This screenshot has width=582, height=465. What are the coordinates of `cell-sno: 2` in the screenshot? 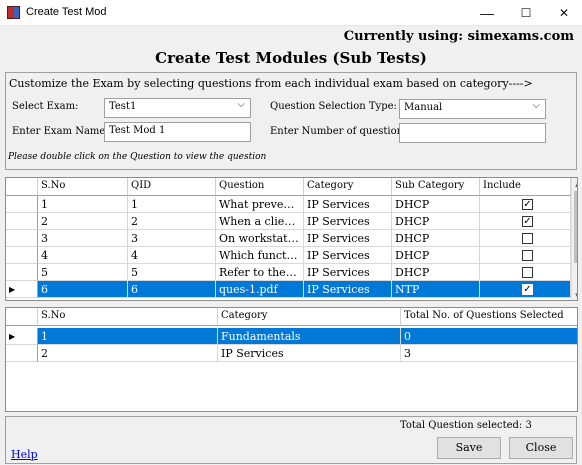 It's located at (83, 221).